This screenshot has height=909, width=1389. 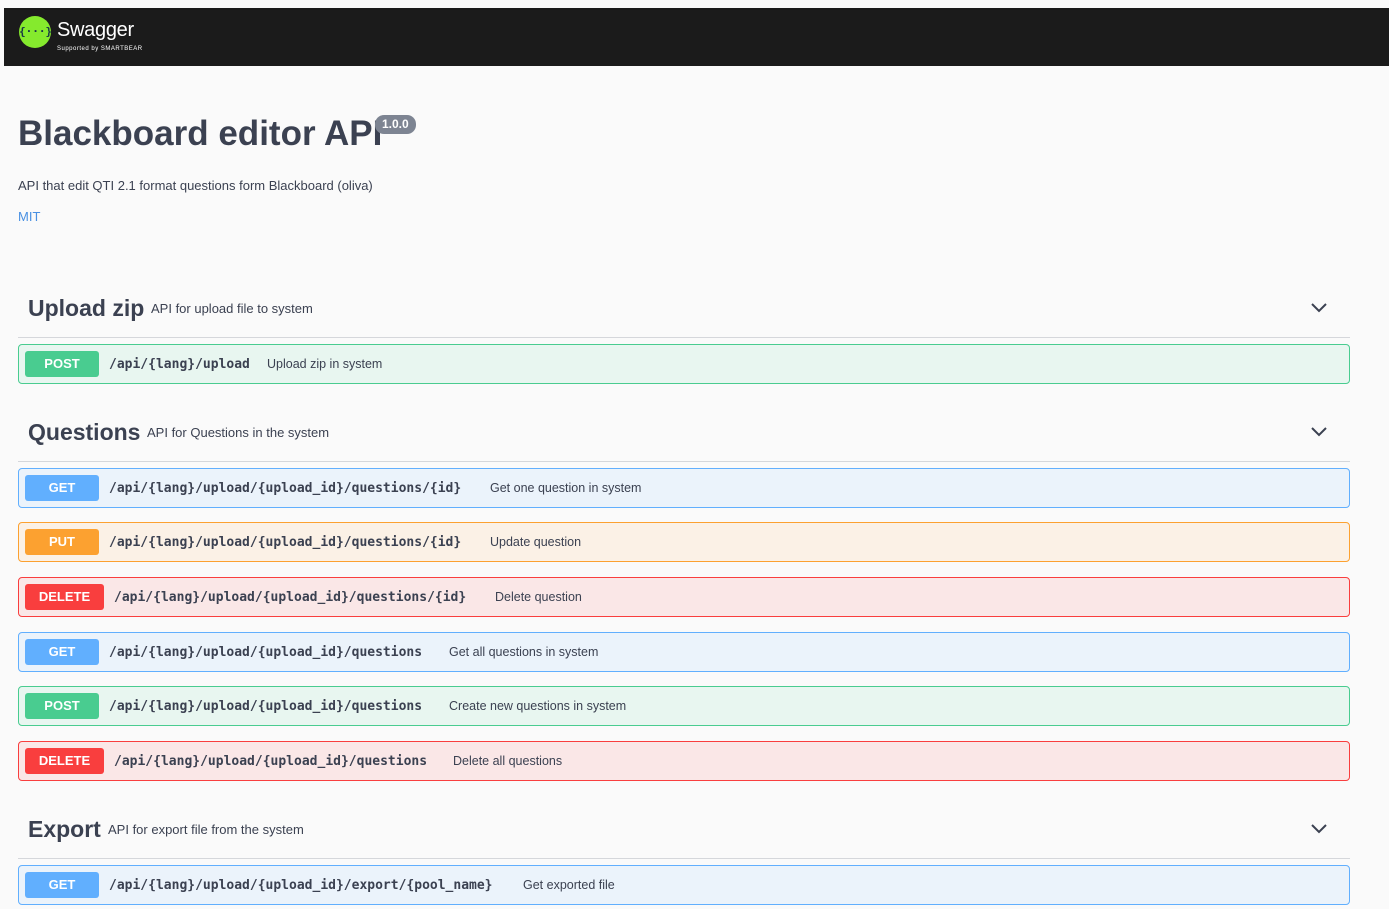 I want to click on operation-summary: Delete question, so click(x=538, y=597).